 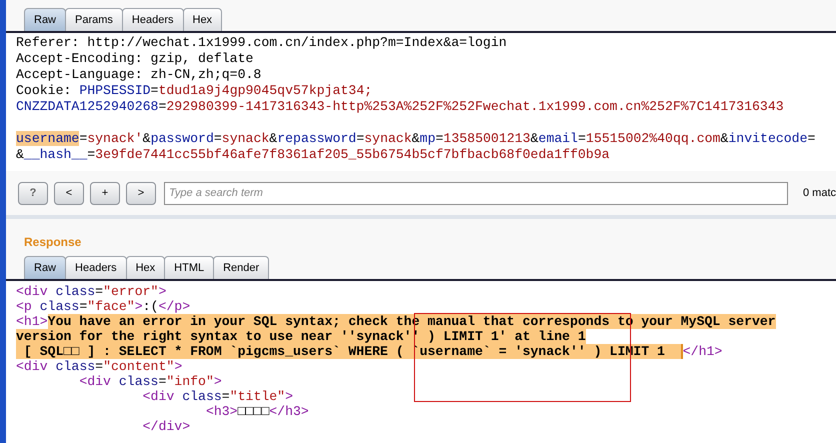 I want to click on tab: Params, so click(x=94, y=19).